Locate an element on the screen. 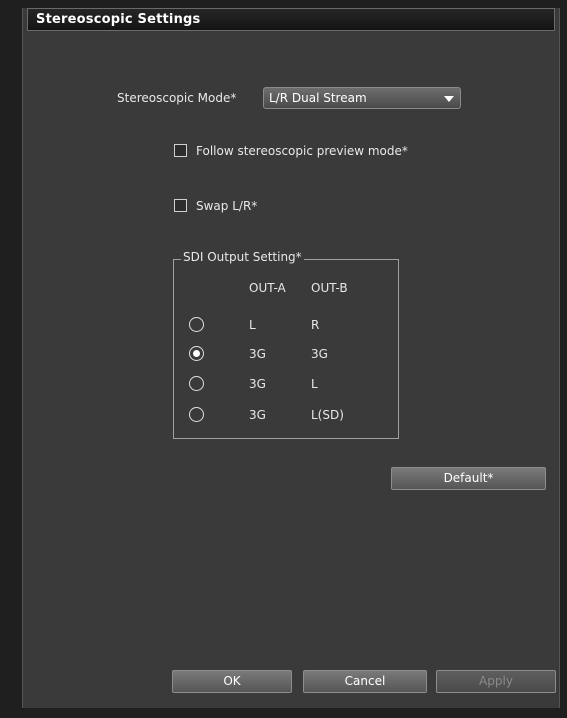 This screenshot has width=567, height=718. radio-selected-dot is located at coordinates (196, 353).